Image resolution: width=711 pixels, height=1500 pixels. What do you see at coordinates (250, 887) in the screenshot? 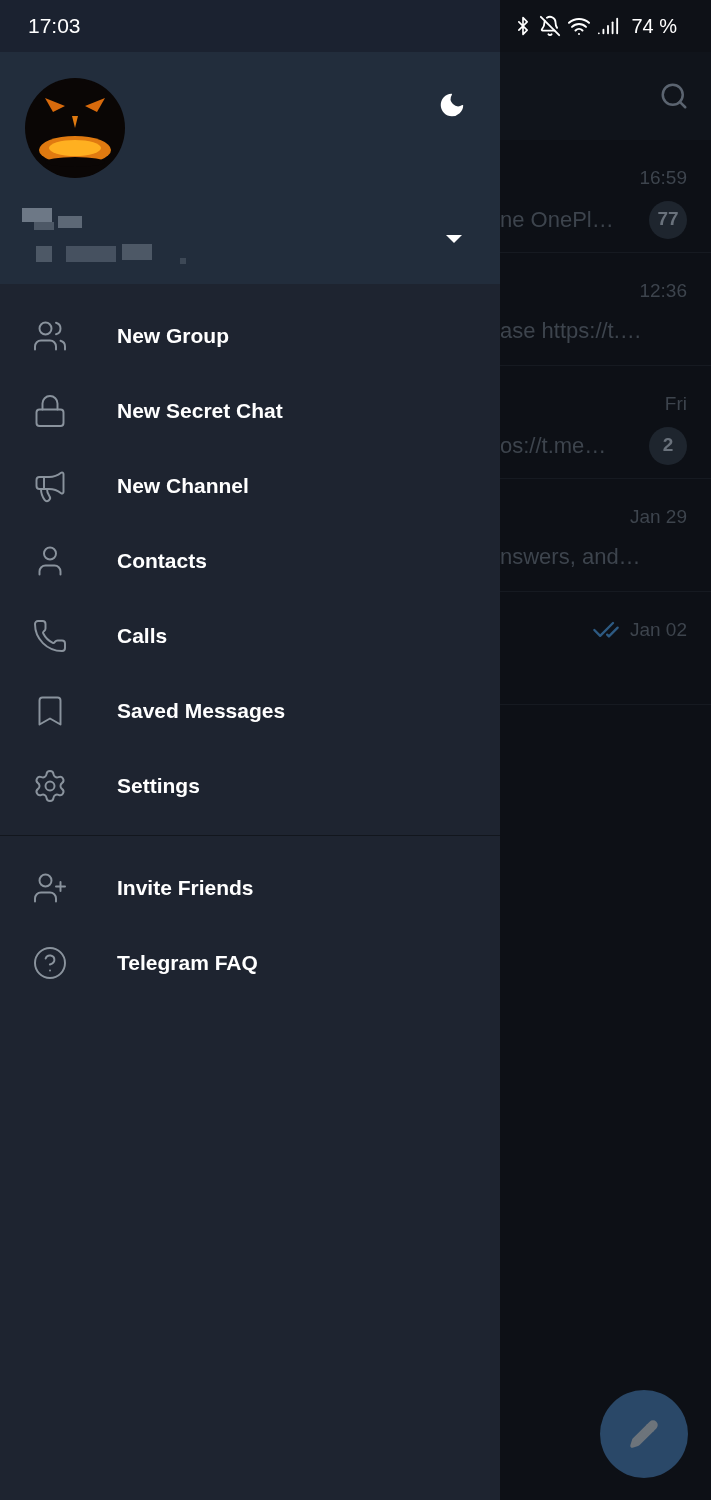
I see `menu-item: Invite Friends` at bounding box center [250, 887].